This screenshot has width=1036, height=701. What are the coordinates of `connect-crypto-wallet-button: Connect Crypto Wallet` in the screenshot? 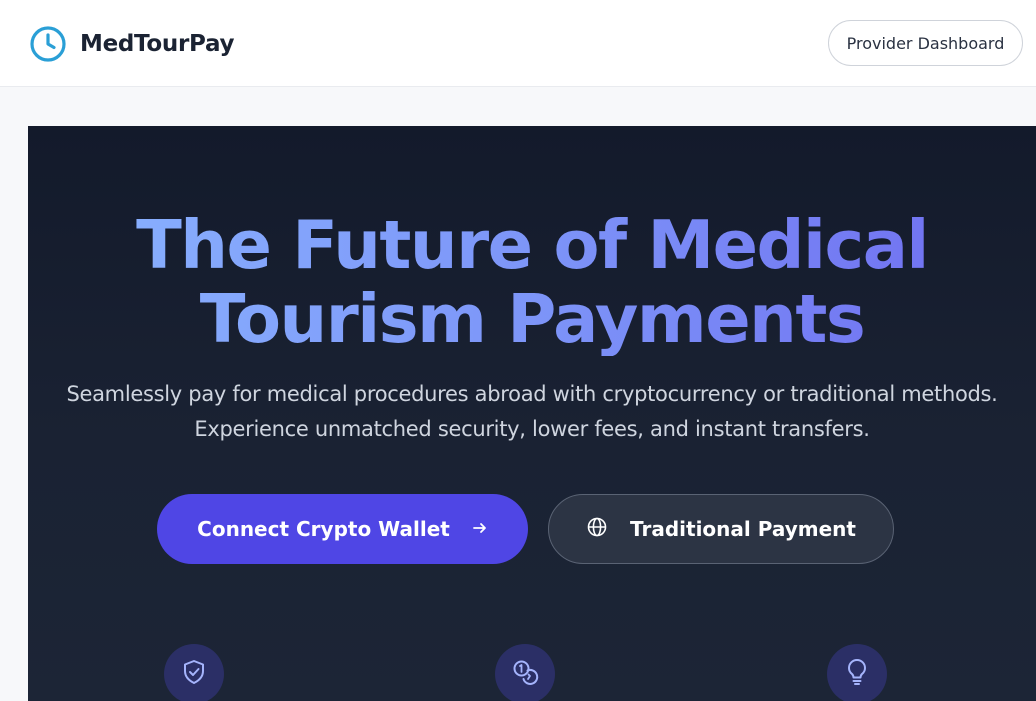 It's located at (342, 529).